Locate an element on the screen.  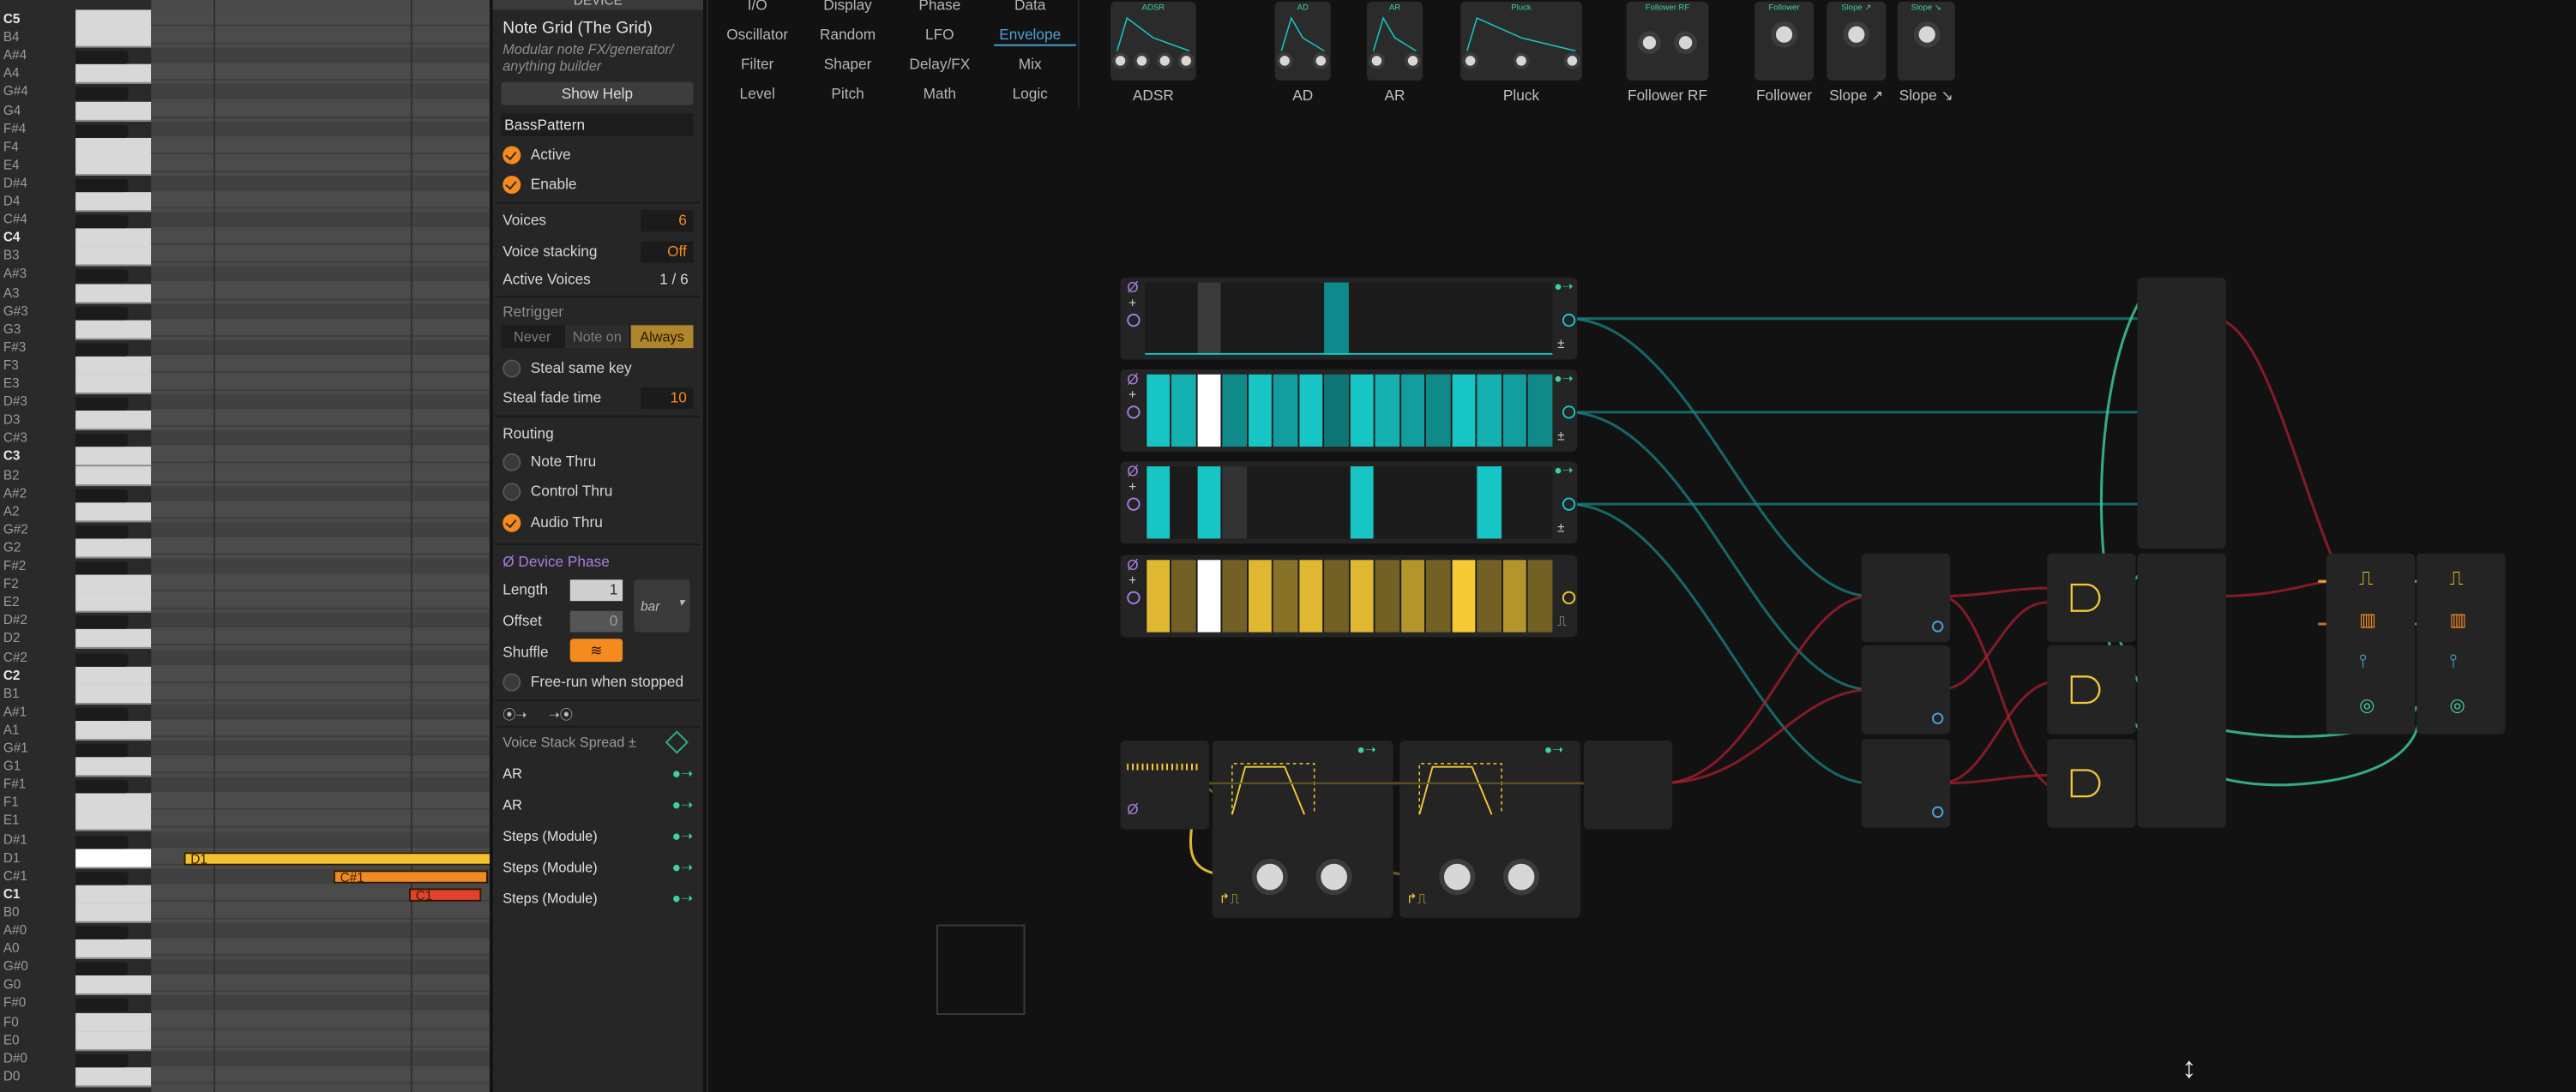
free-run-toggle: Free-run when stopped is located at coordinates (598, 681).